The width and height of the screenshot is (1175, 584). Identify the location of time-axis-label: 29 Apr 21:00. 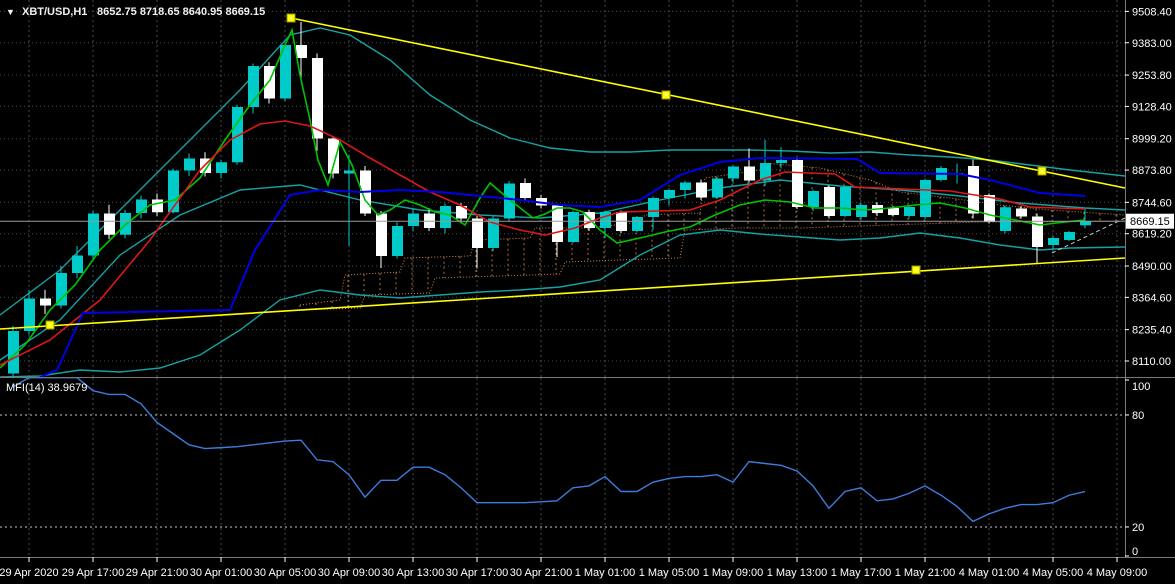
(157, 573).